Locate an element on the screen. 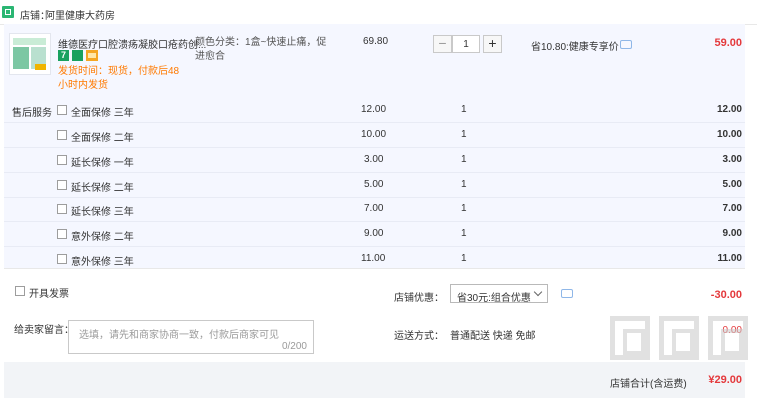  service-option-name: 延长保修 二年 is located at coordinates (102, 188).